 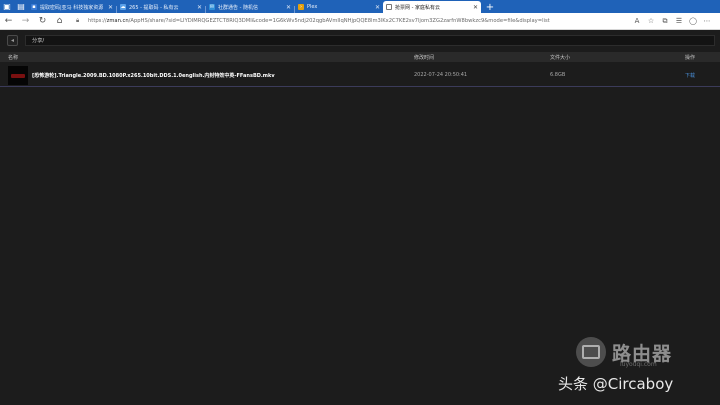 I want to click on collections-icon: ⧉, so click(x=665, y=21).